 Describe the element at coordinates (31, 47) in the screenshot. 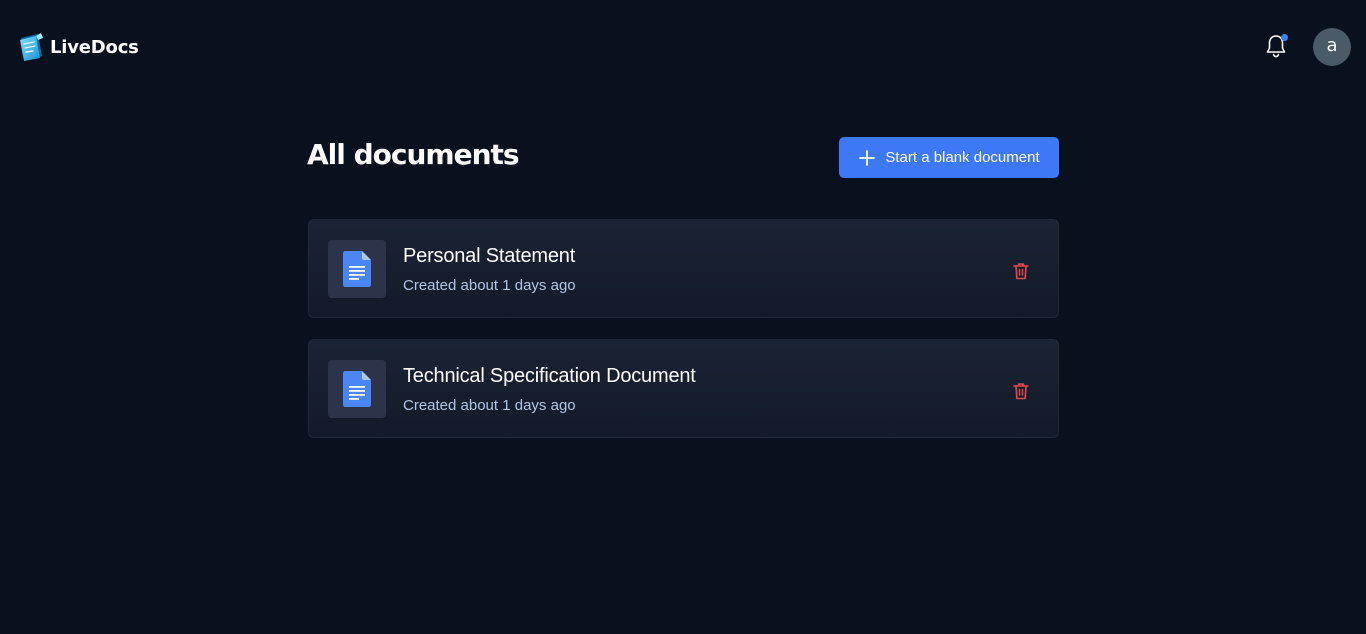

I see `livedocs-logo-icon` at that location.